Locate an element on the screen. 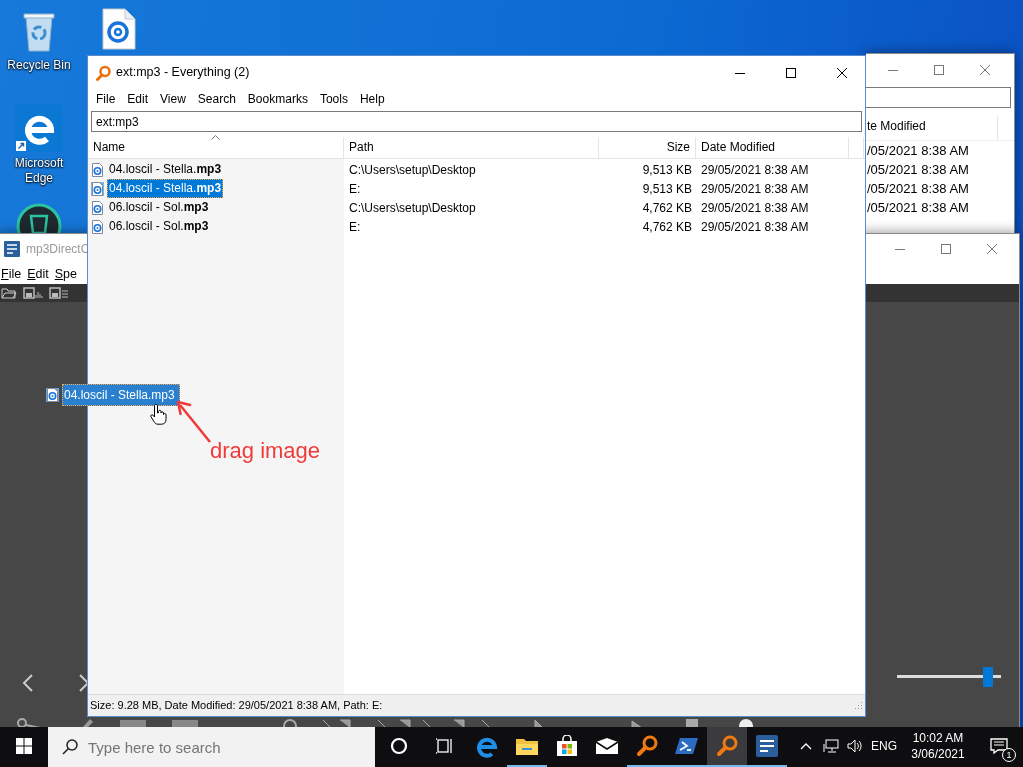  shield-icon is located at coordinates (39, 218).